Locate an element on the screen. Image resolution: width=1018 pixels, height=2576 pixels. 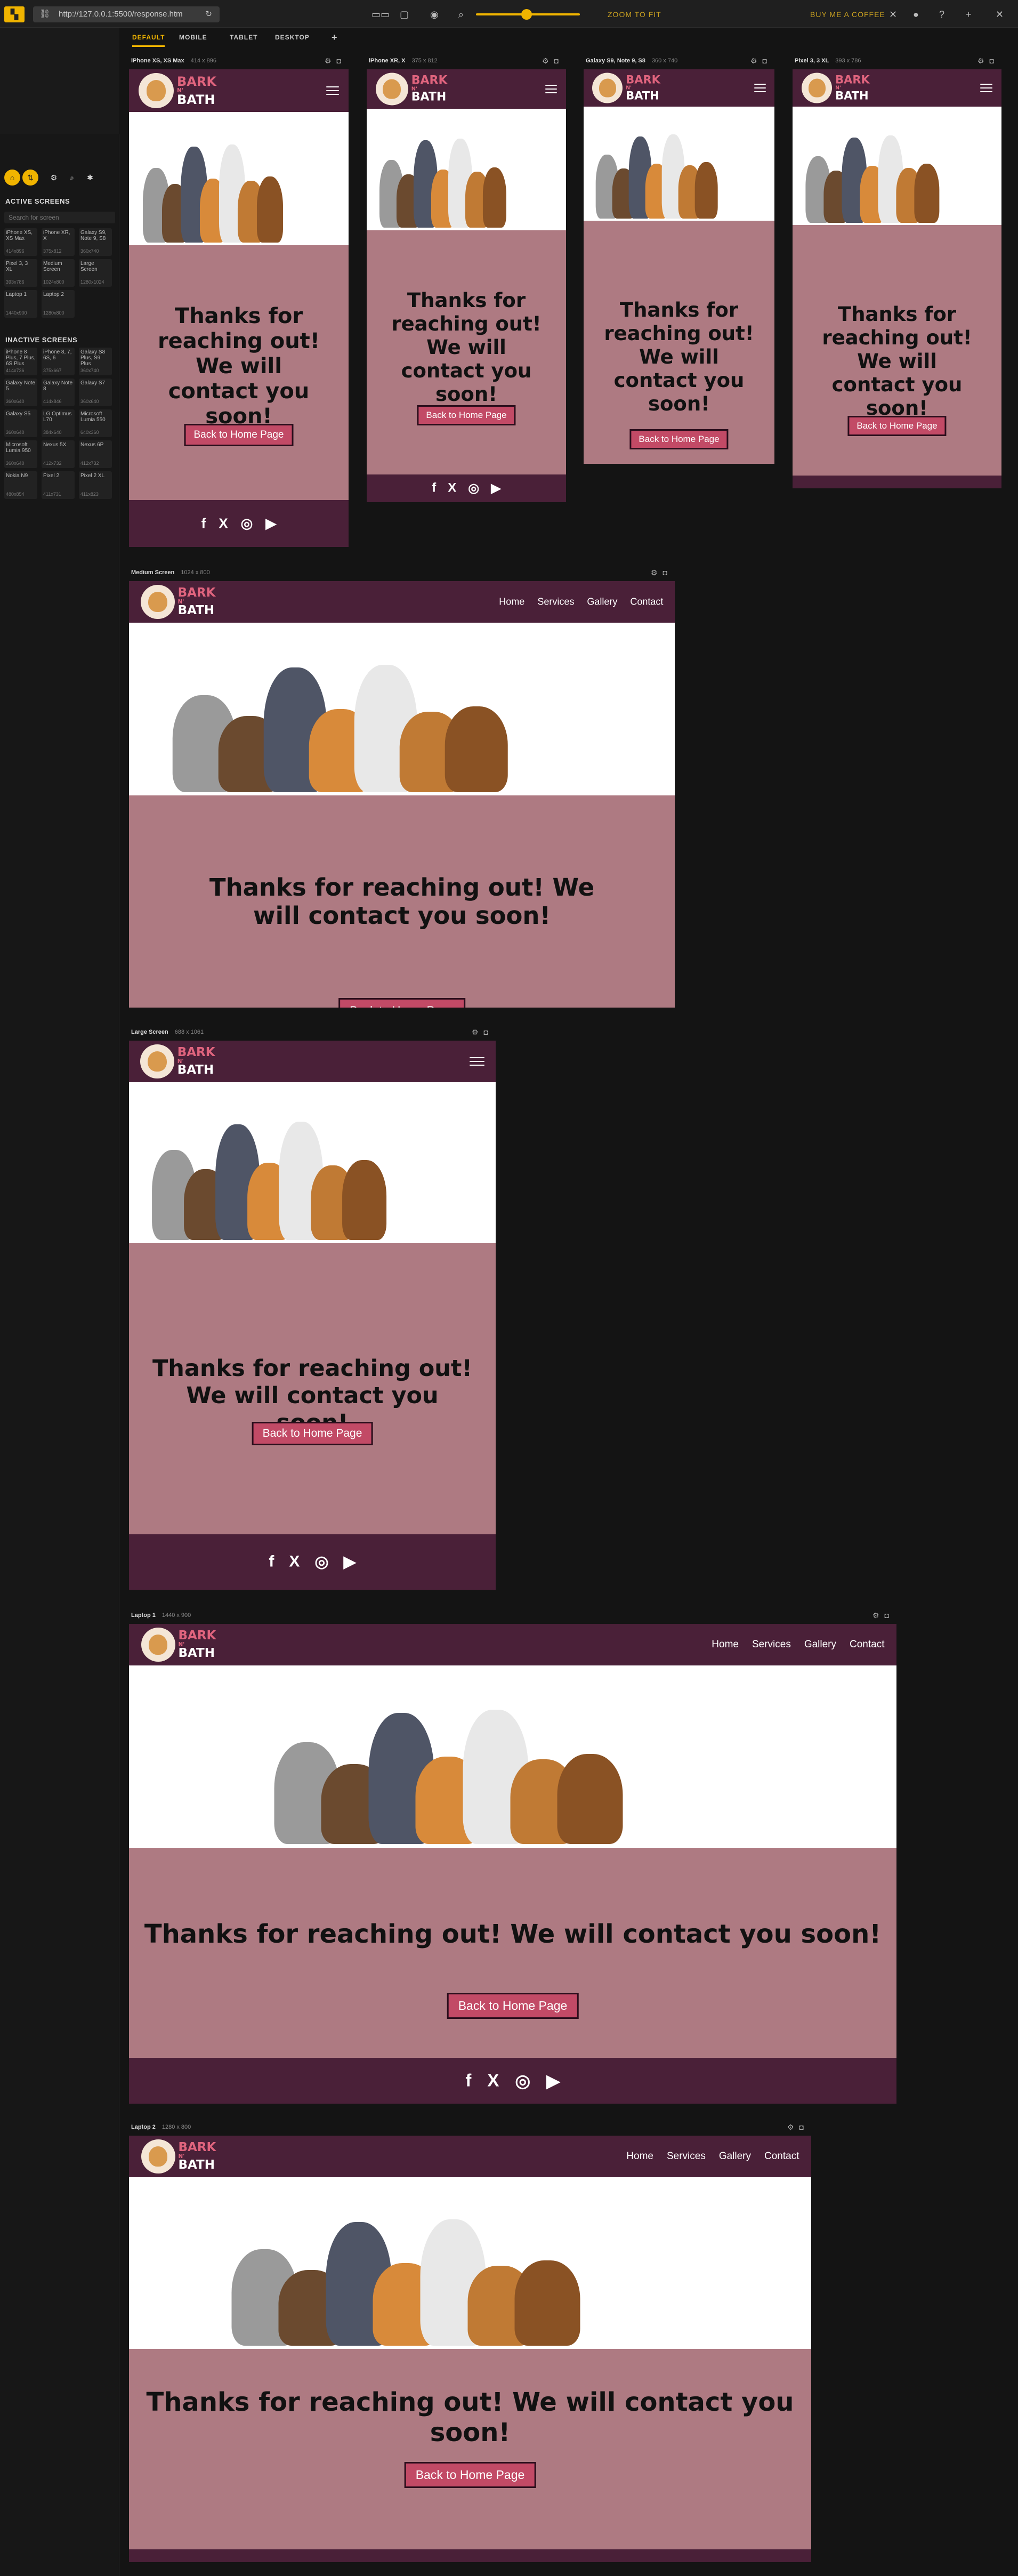
screen-card: Nexus 5X 412x732 is located at coordinates (59, 454).